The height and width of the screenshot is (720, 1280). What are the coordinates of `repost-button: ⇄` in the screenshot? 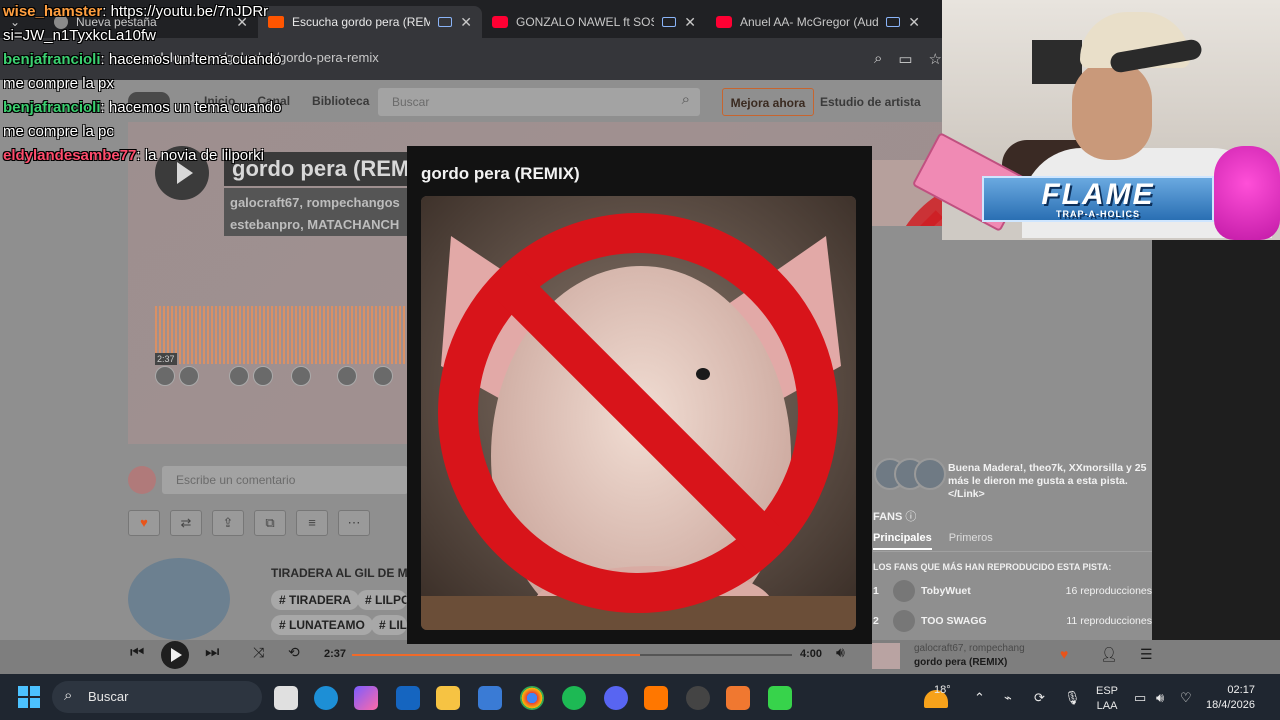 It's located at (186, 523).